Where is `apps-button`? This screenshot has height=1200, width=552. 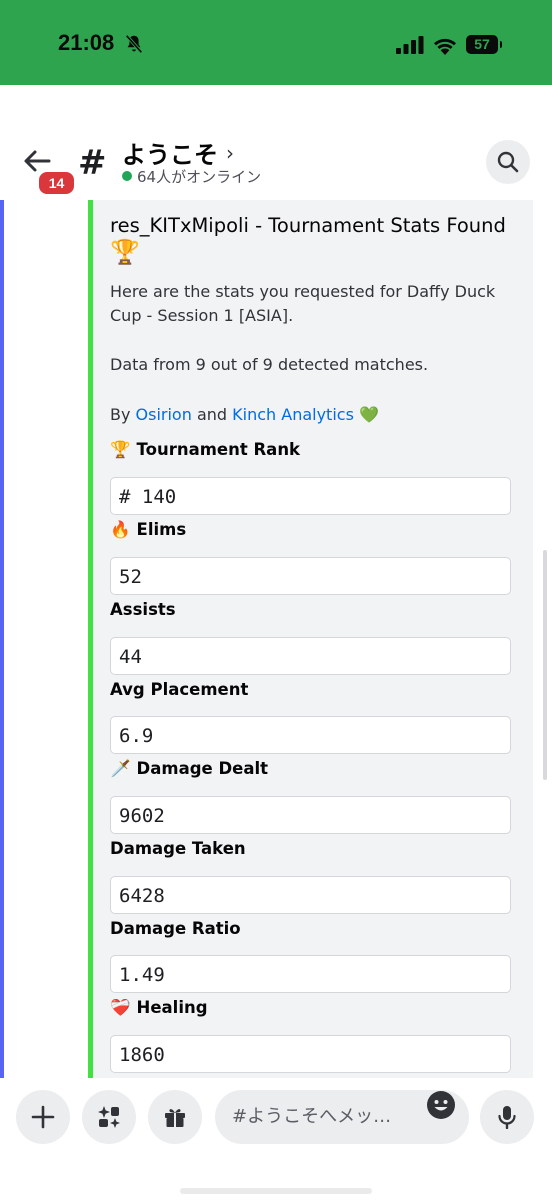
apps-button is located at coordinates (109, 1117).